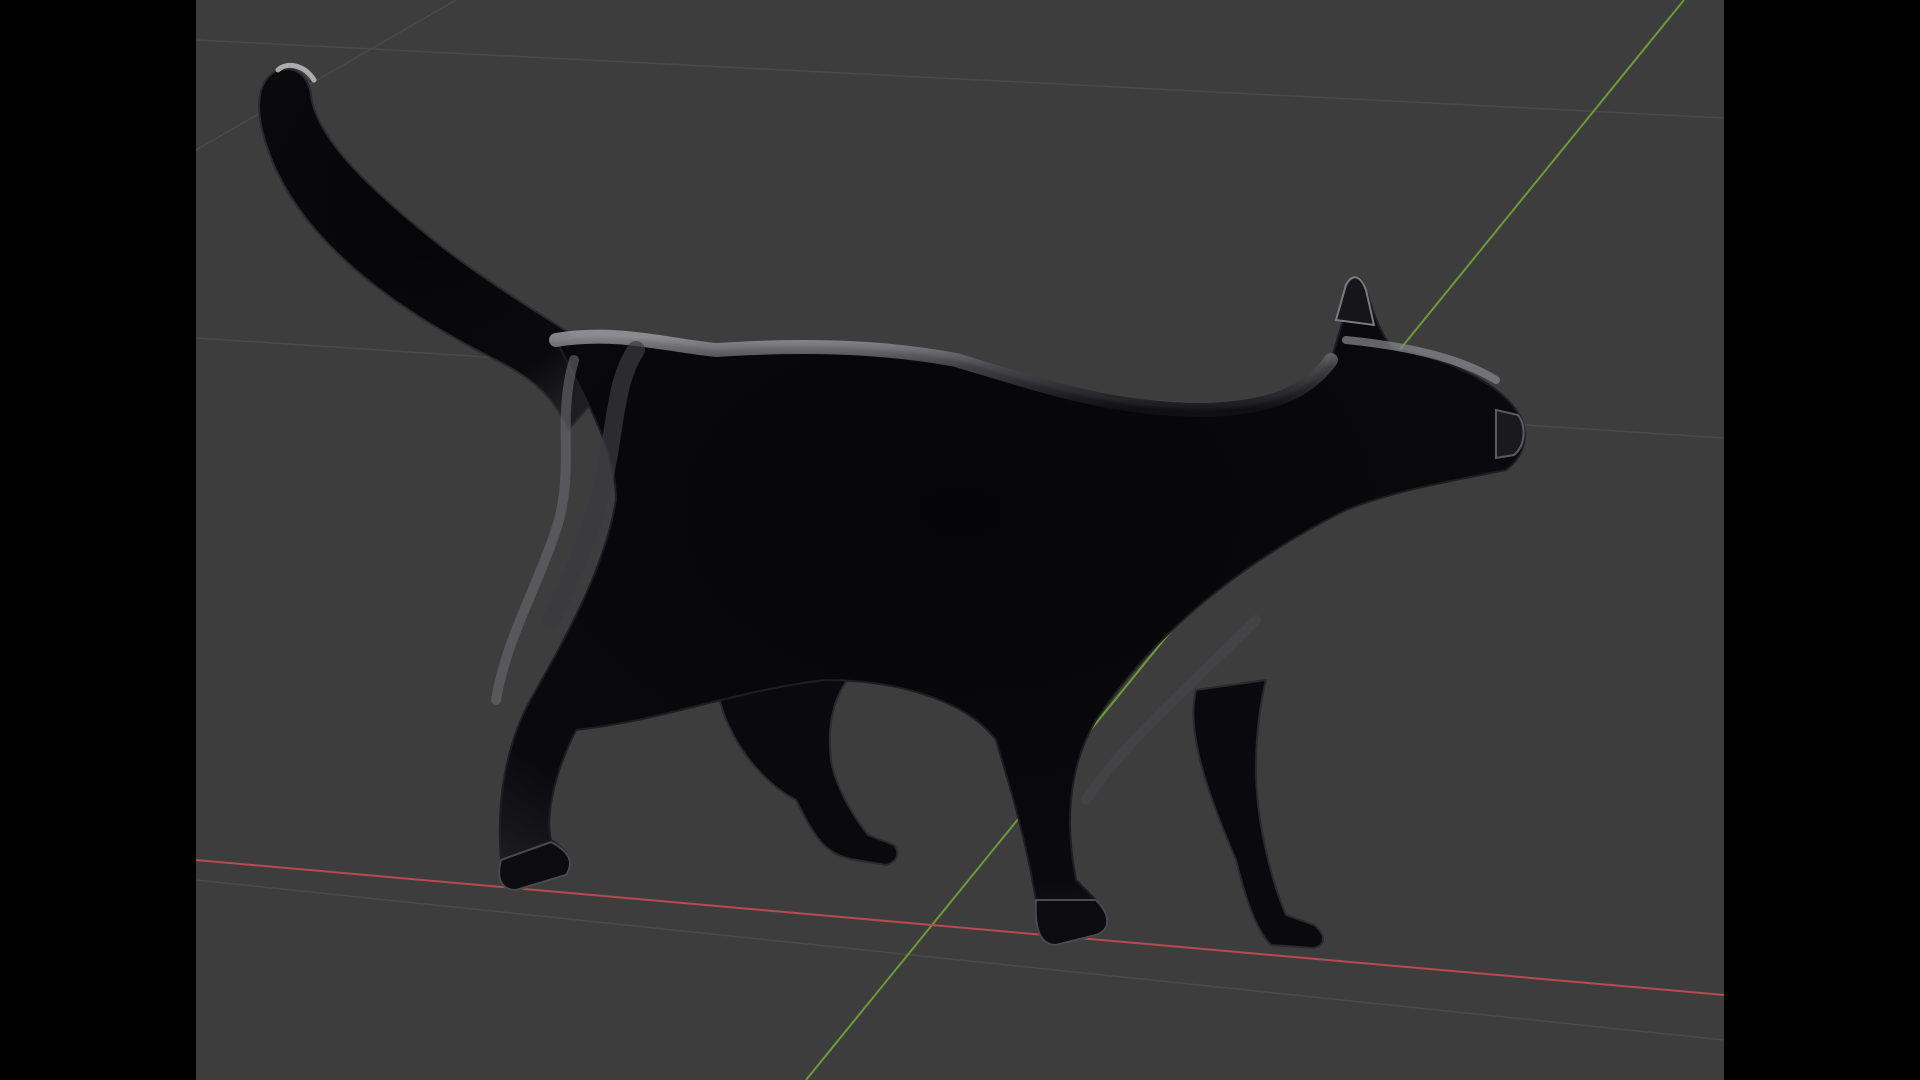 The image size is (1920, 1080). Describe the element at coordinates (1355, 301) in the screenshot. I see `cat-ear` at that location.